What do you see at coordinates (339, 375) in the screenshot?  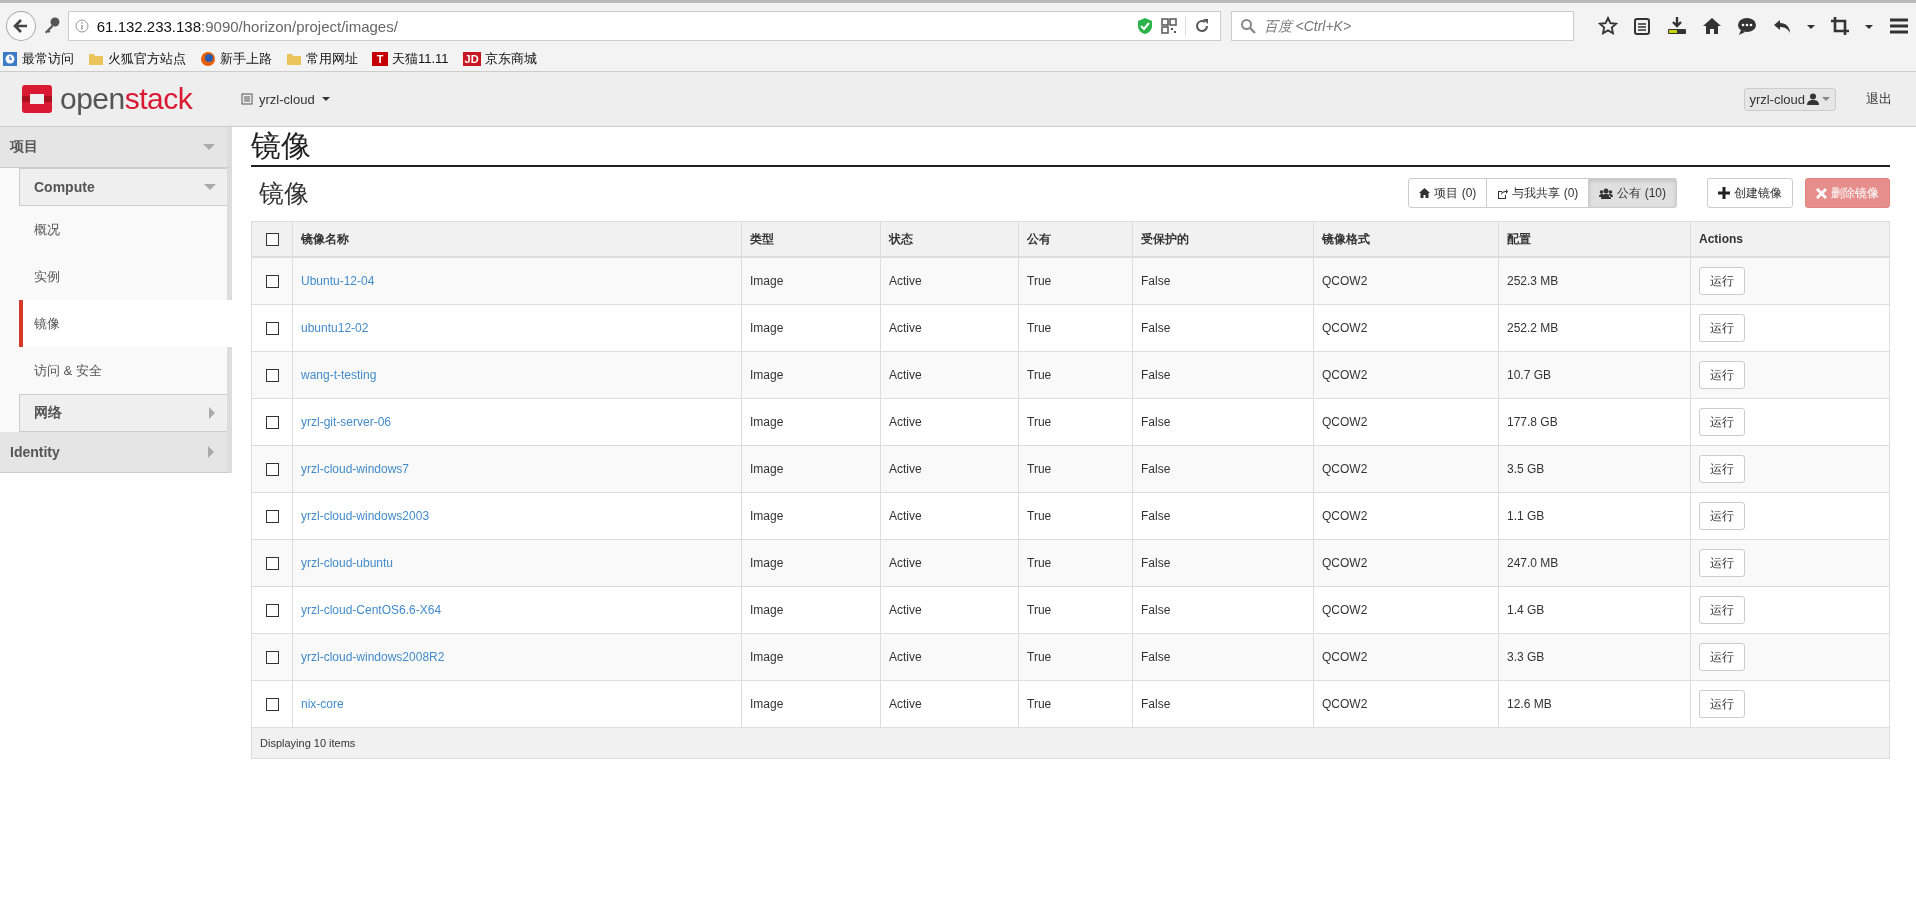 I see `image-name-link: wang-t-testing` at bounding box center [339, 375].